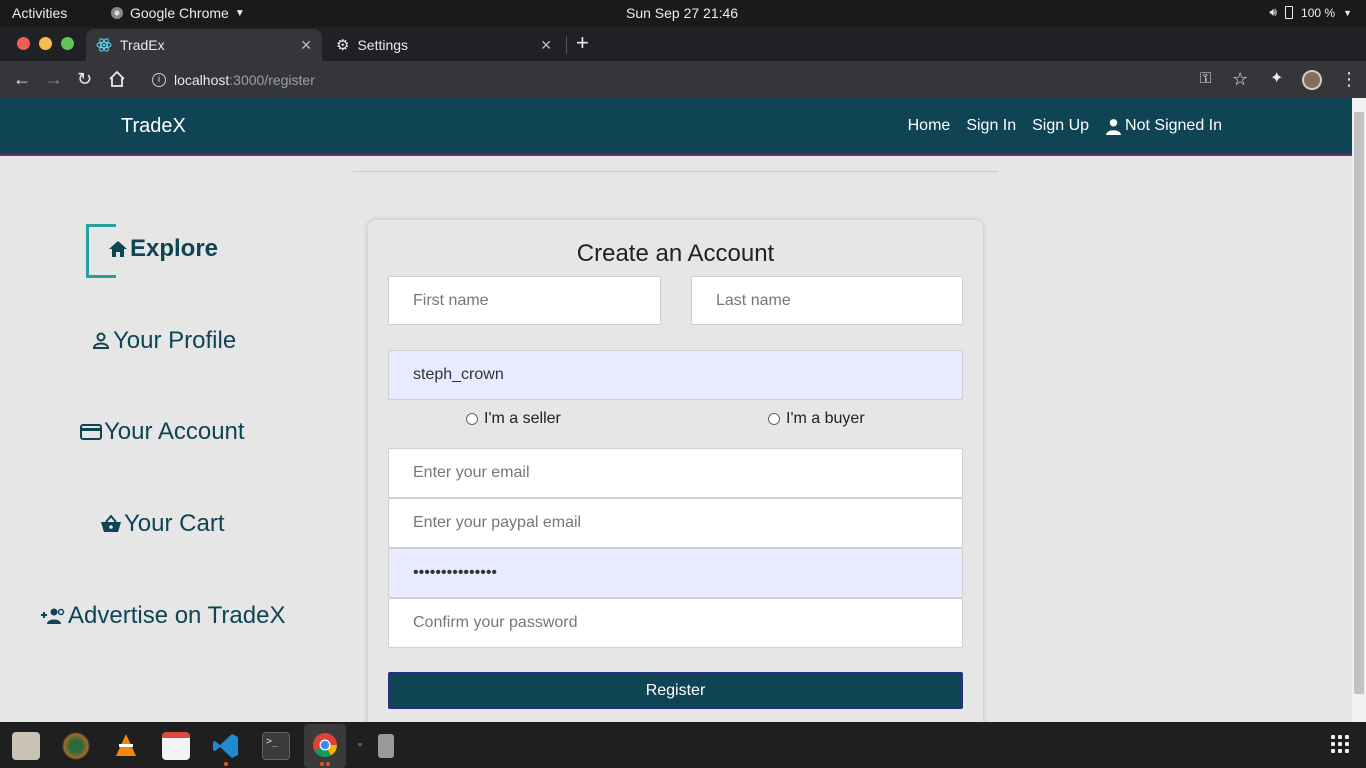  What do you see at coordinates (67, 43) in the screenshot?
I see `maximize-window-button` at bounding box center [67, 43].